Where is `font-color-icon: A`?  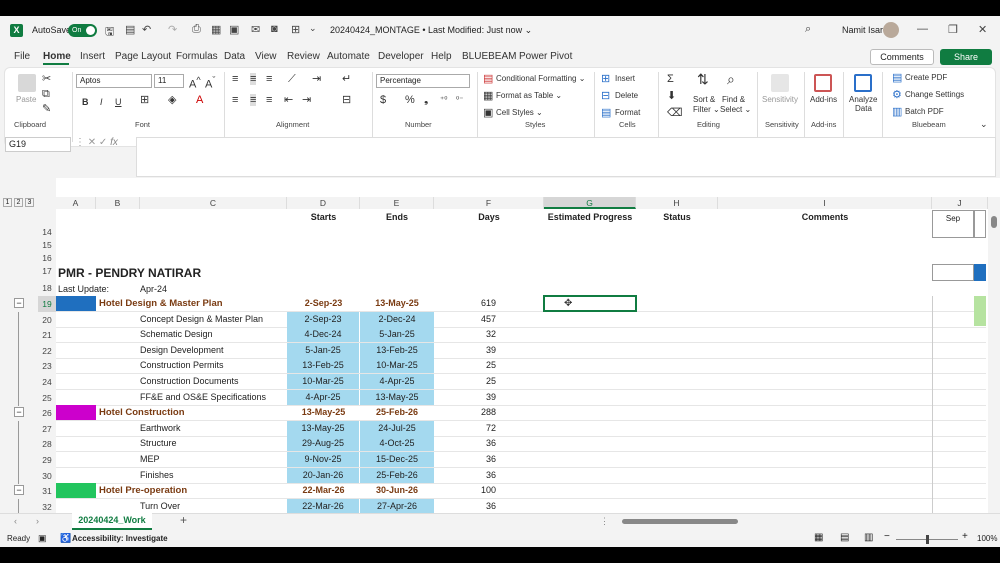 font-color-icon: A is located at coordinates (199, 100).